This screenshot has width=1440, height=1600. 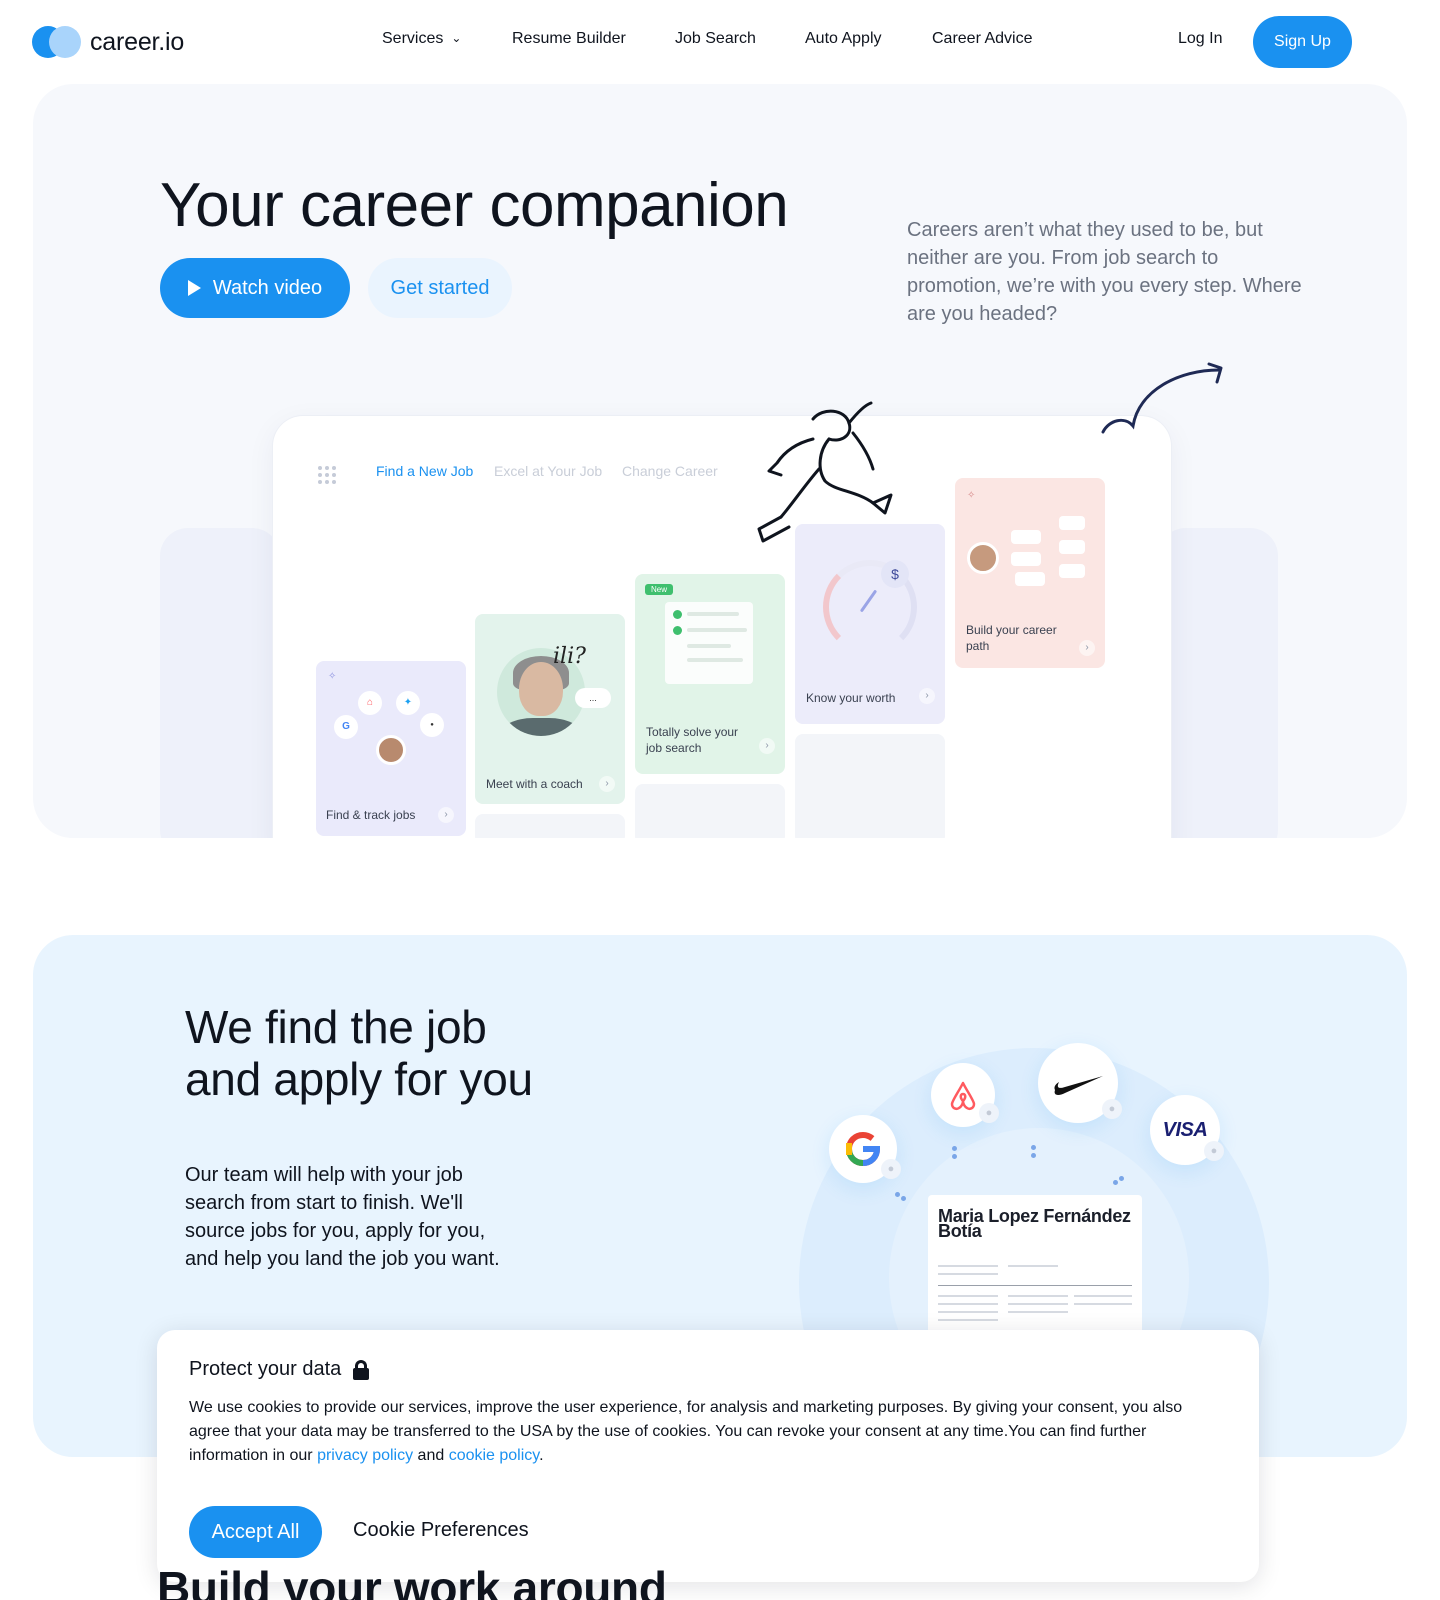 I want to click on get-started-button: Get started, so click(x=440, y=288).